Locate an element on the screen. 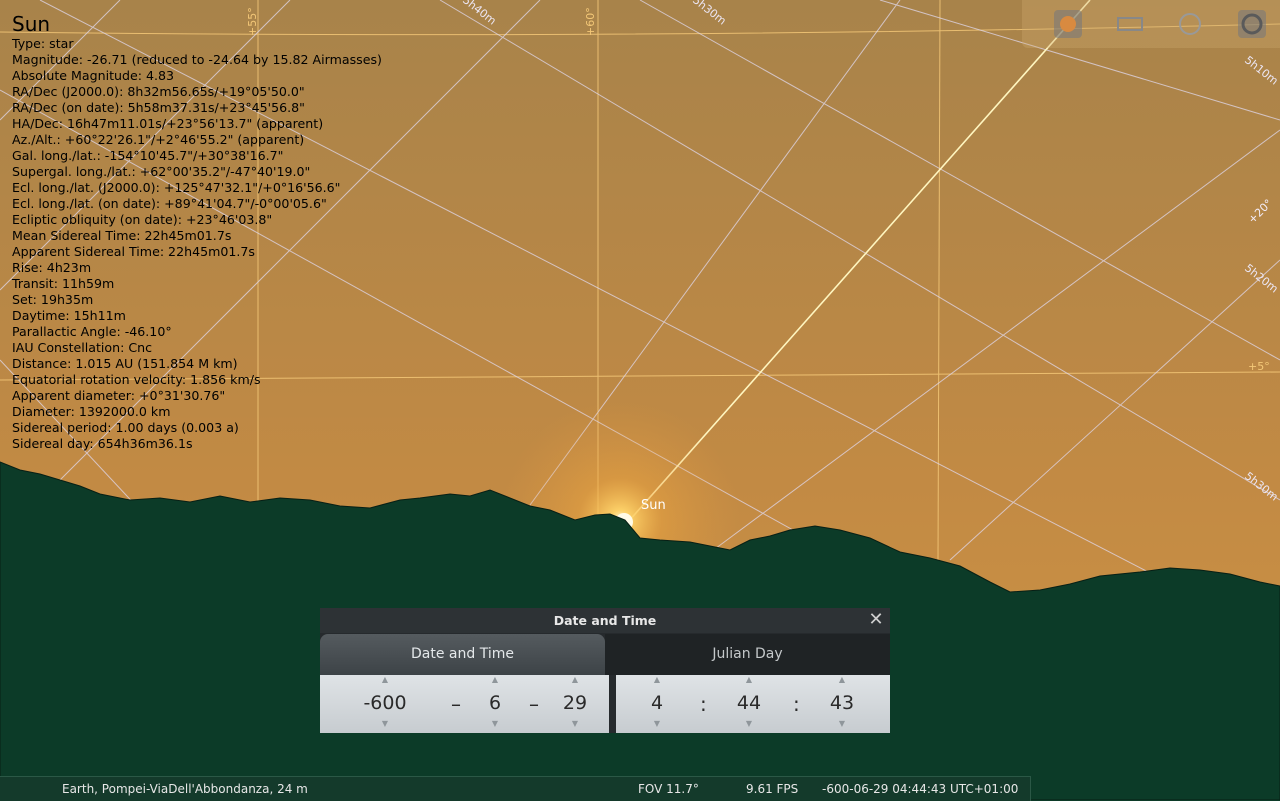 This screenshot has height=801, width=1280. moon-icon is located at coordinates (1190, 24).